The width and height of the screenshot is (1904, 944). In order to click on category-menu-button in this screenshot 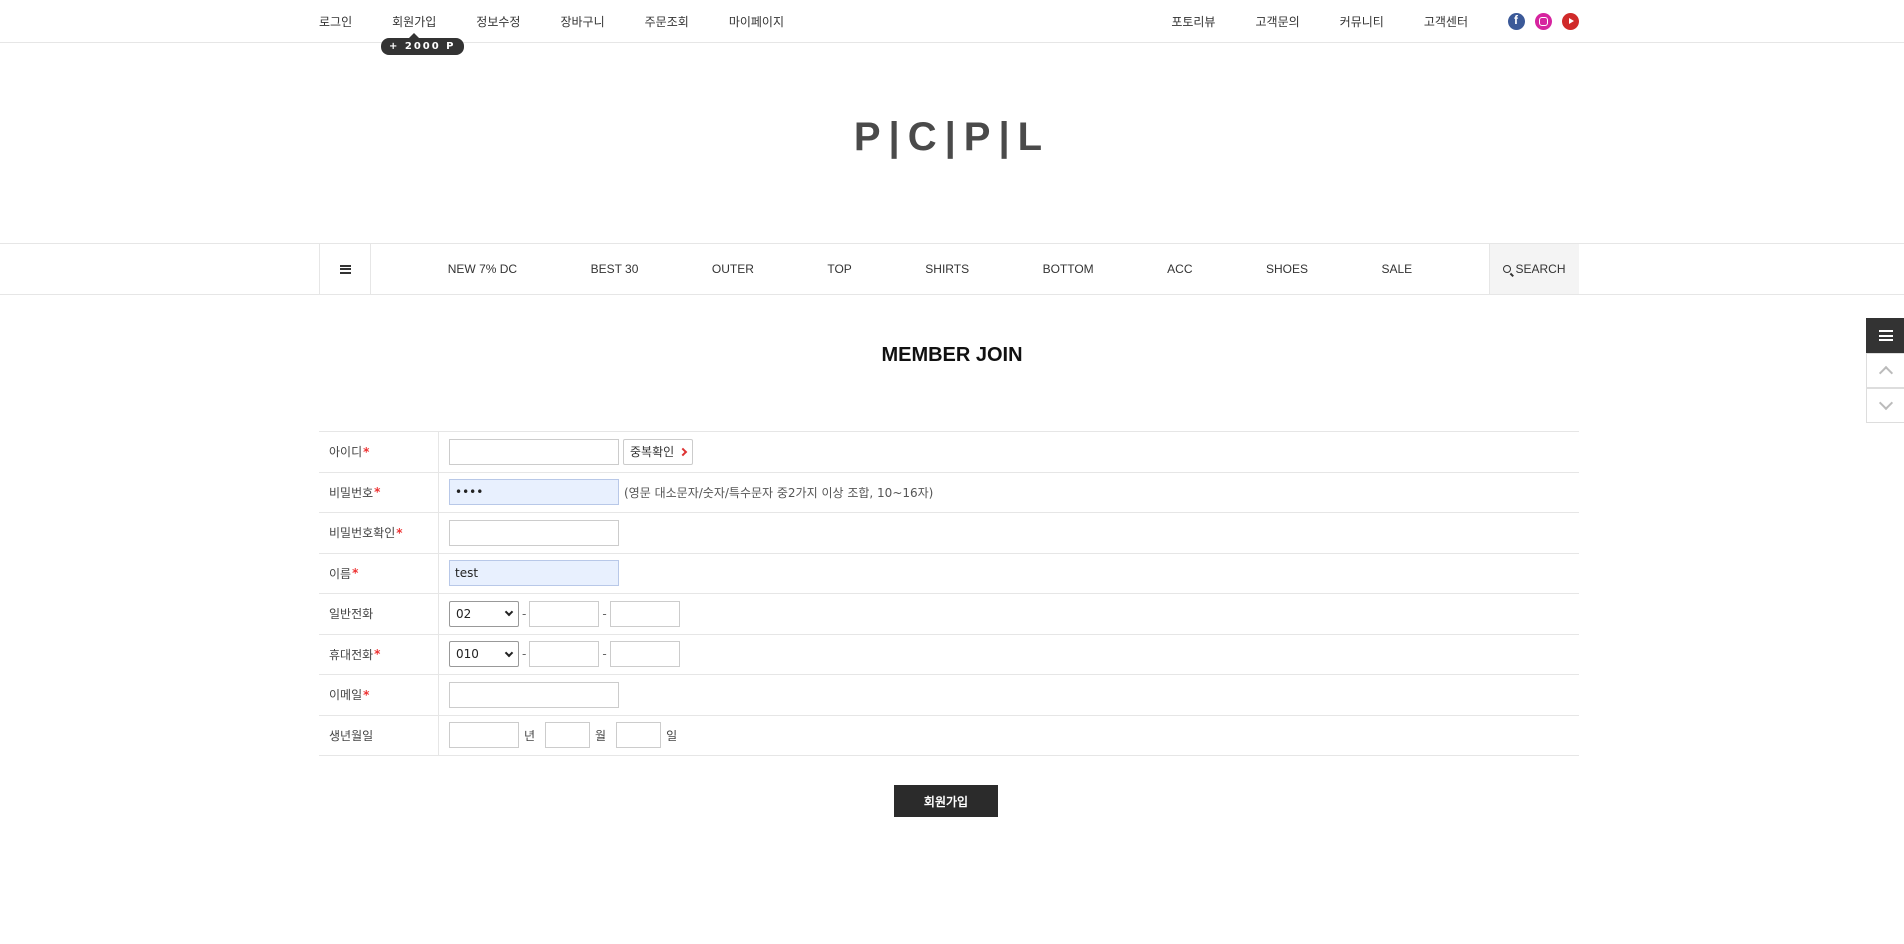, I will do `click(345, 269)`.